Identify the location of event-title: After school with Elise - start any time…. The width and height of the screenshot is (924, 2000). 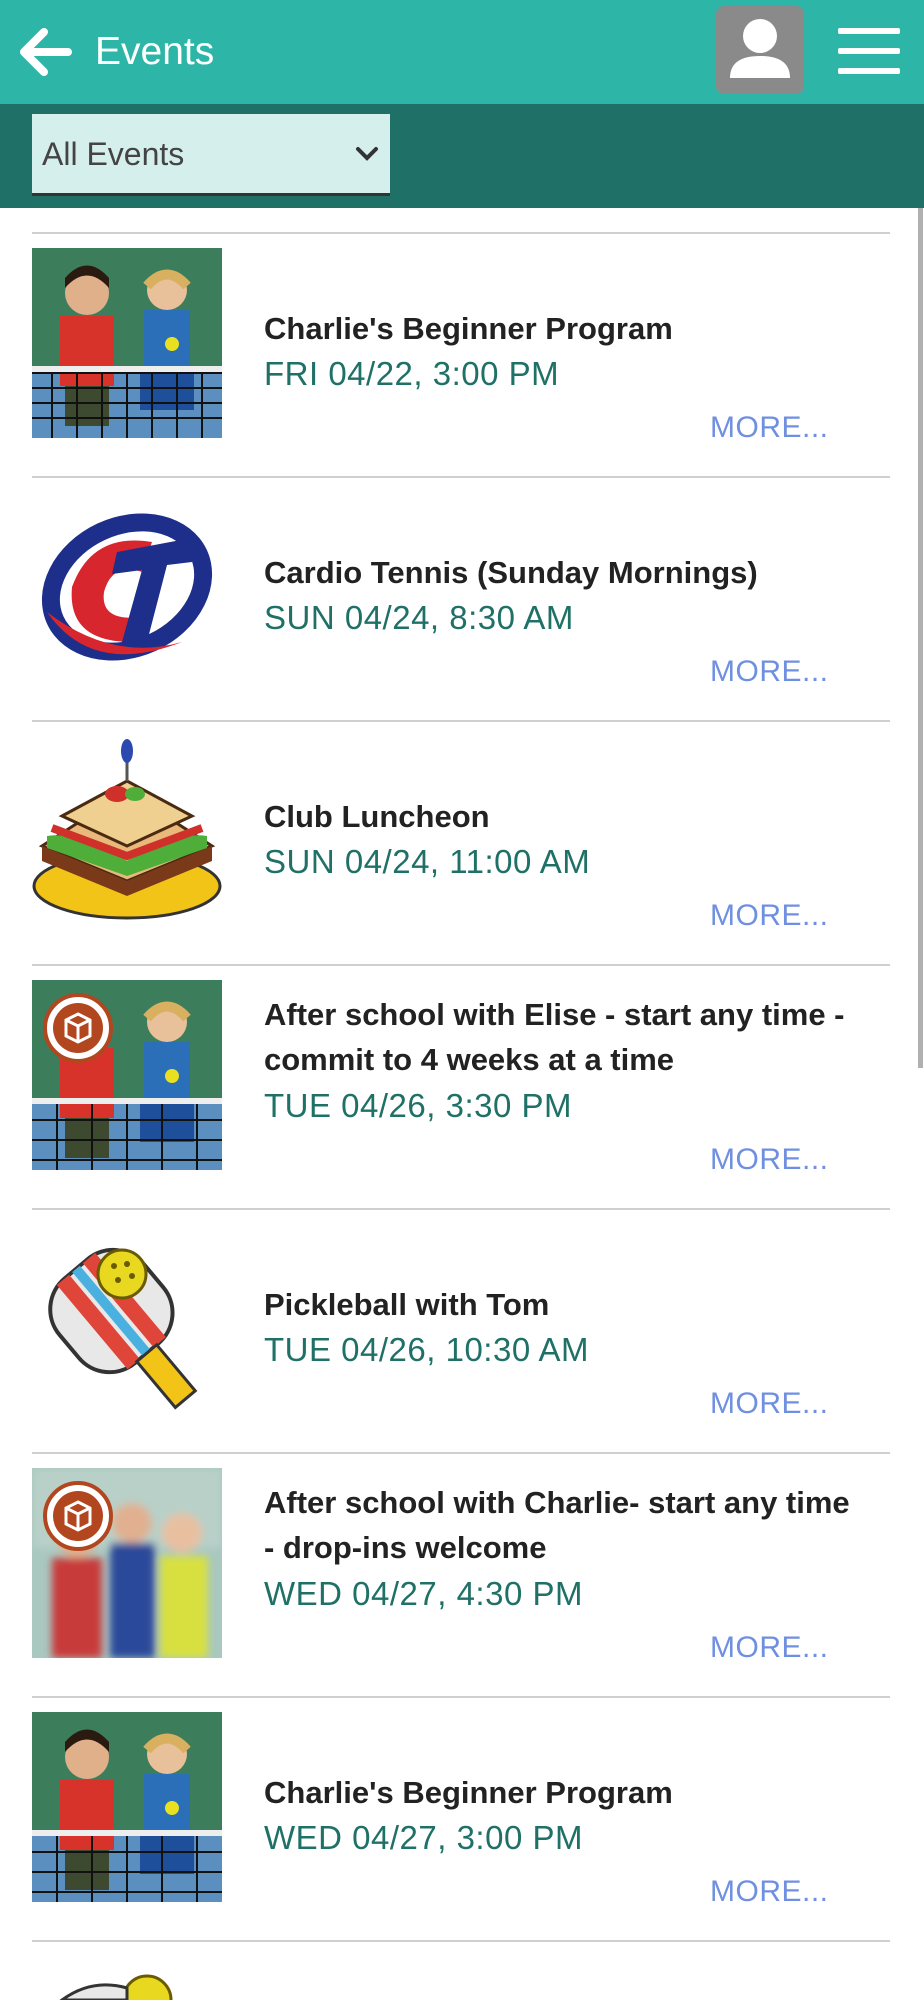
(554, 1037).